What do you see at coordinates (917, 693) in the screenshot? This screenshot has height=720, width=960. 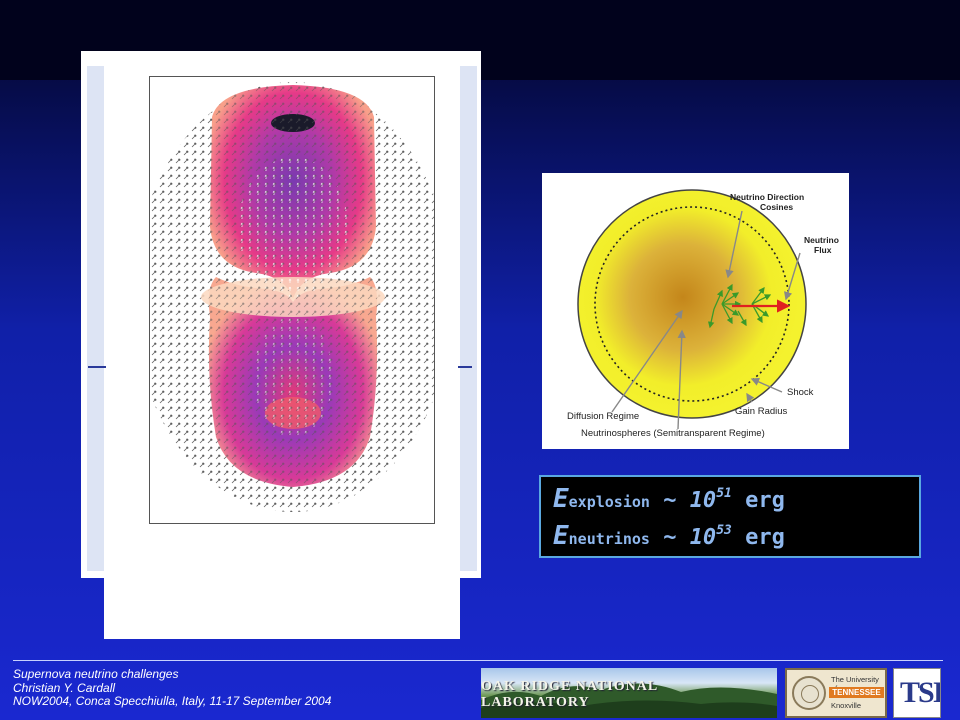 I see `tsi-logo: TSI` at bounding box center [917, 693].